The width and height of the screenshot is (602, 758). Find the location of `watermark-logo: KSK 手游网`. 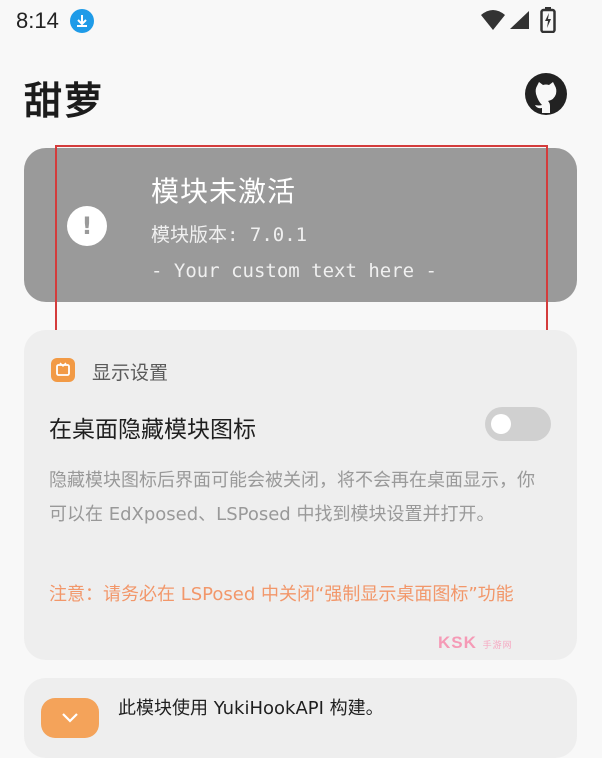

watermark-logo: KSK 手游网 is located at coordinates (475, 642).